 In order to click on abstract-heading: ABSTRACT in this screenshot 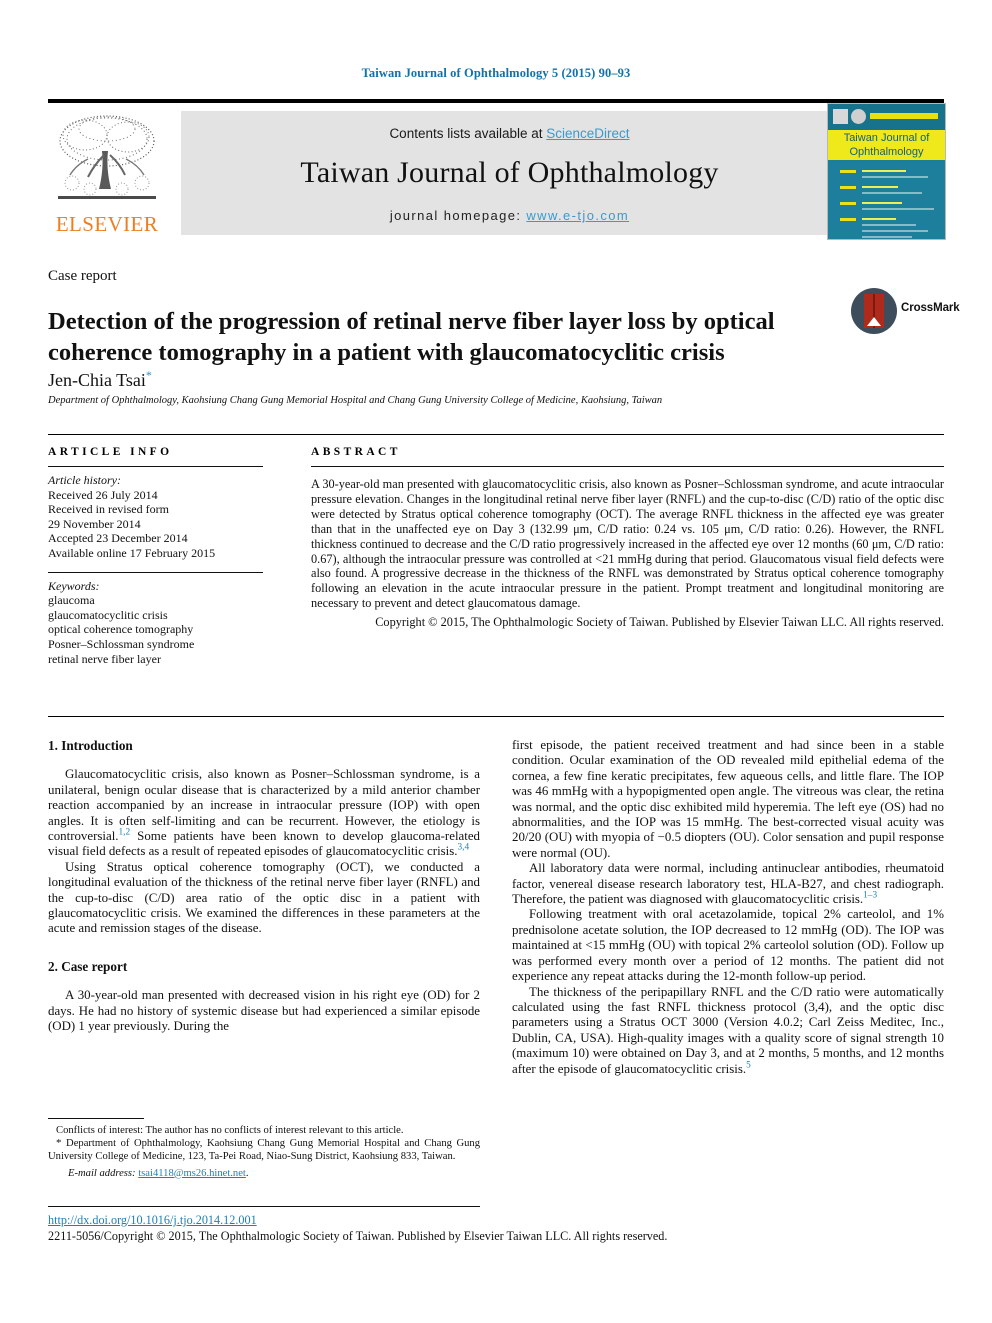, I will do `click(356, 452)`.